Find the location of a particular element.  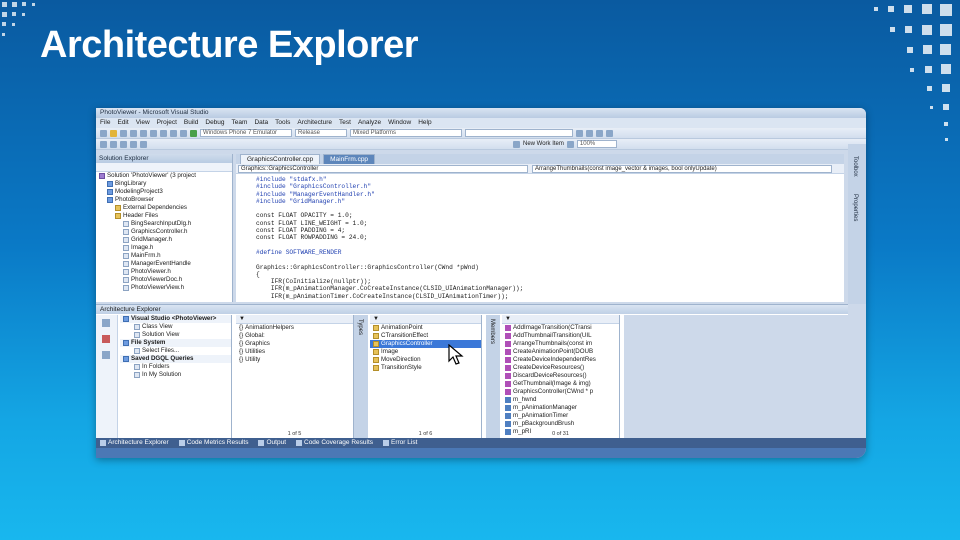

member-item: CreateAnimationPoint(DOUB is located at coordinates (560, 352).